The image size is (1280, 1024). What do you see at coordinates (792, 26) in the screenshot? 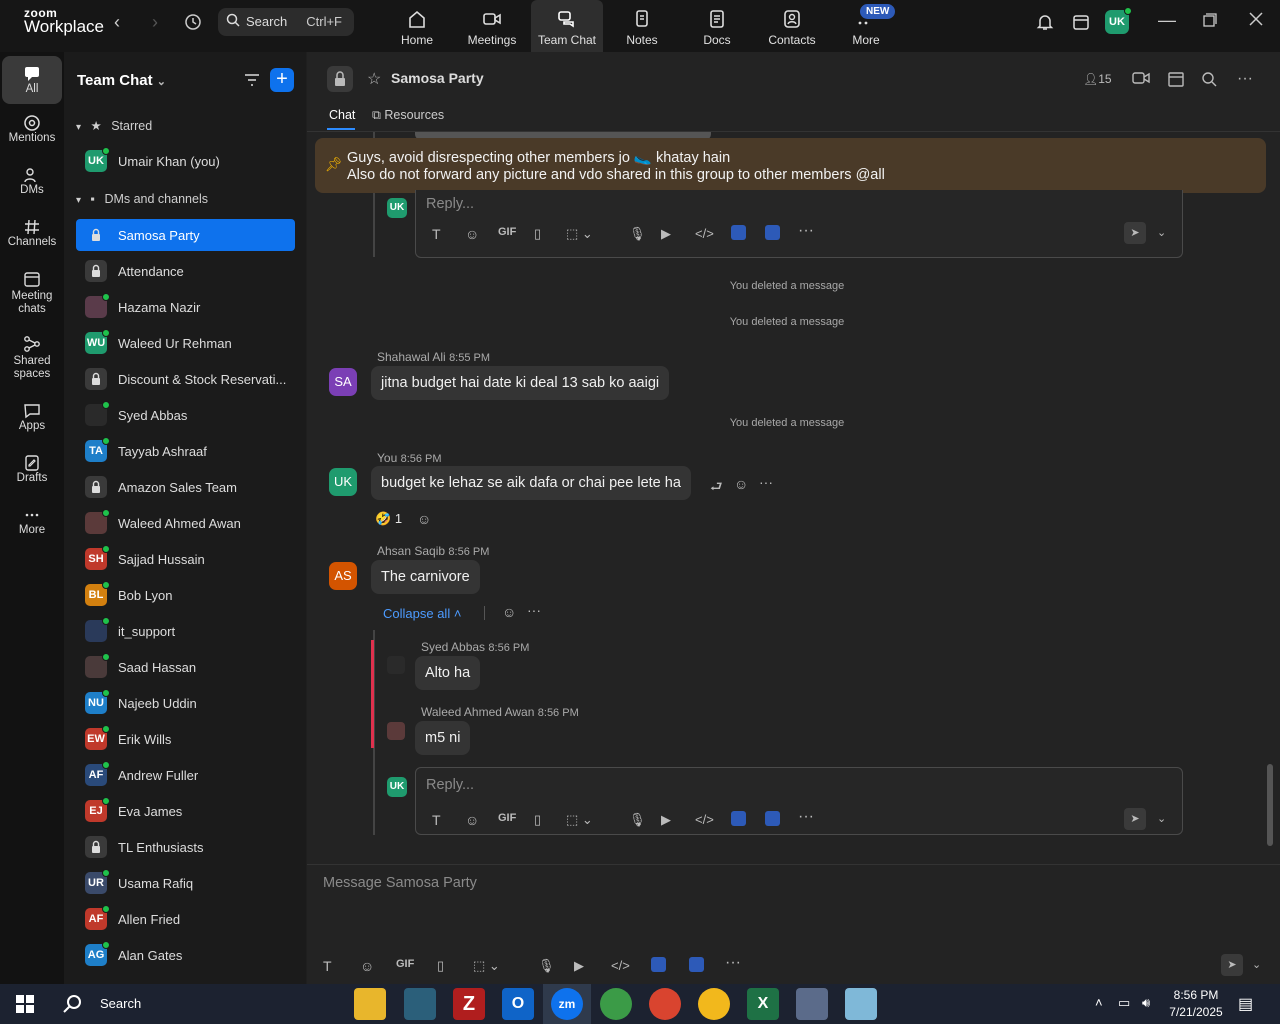
I see `nav-contacts: Contacts` at bounding box center [792, 26].